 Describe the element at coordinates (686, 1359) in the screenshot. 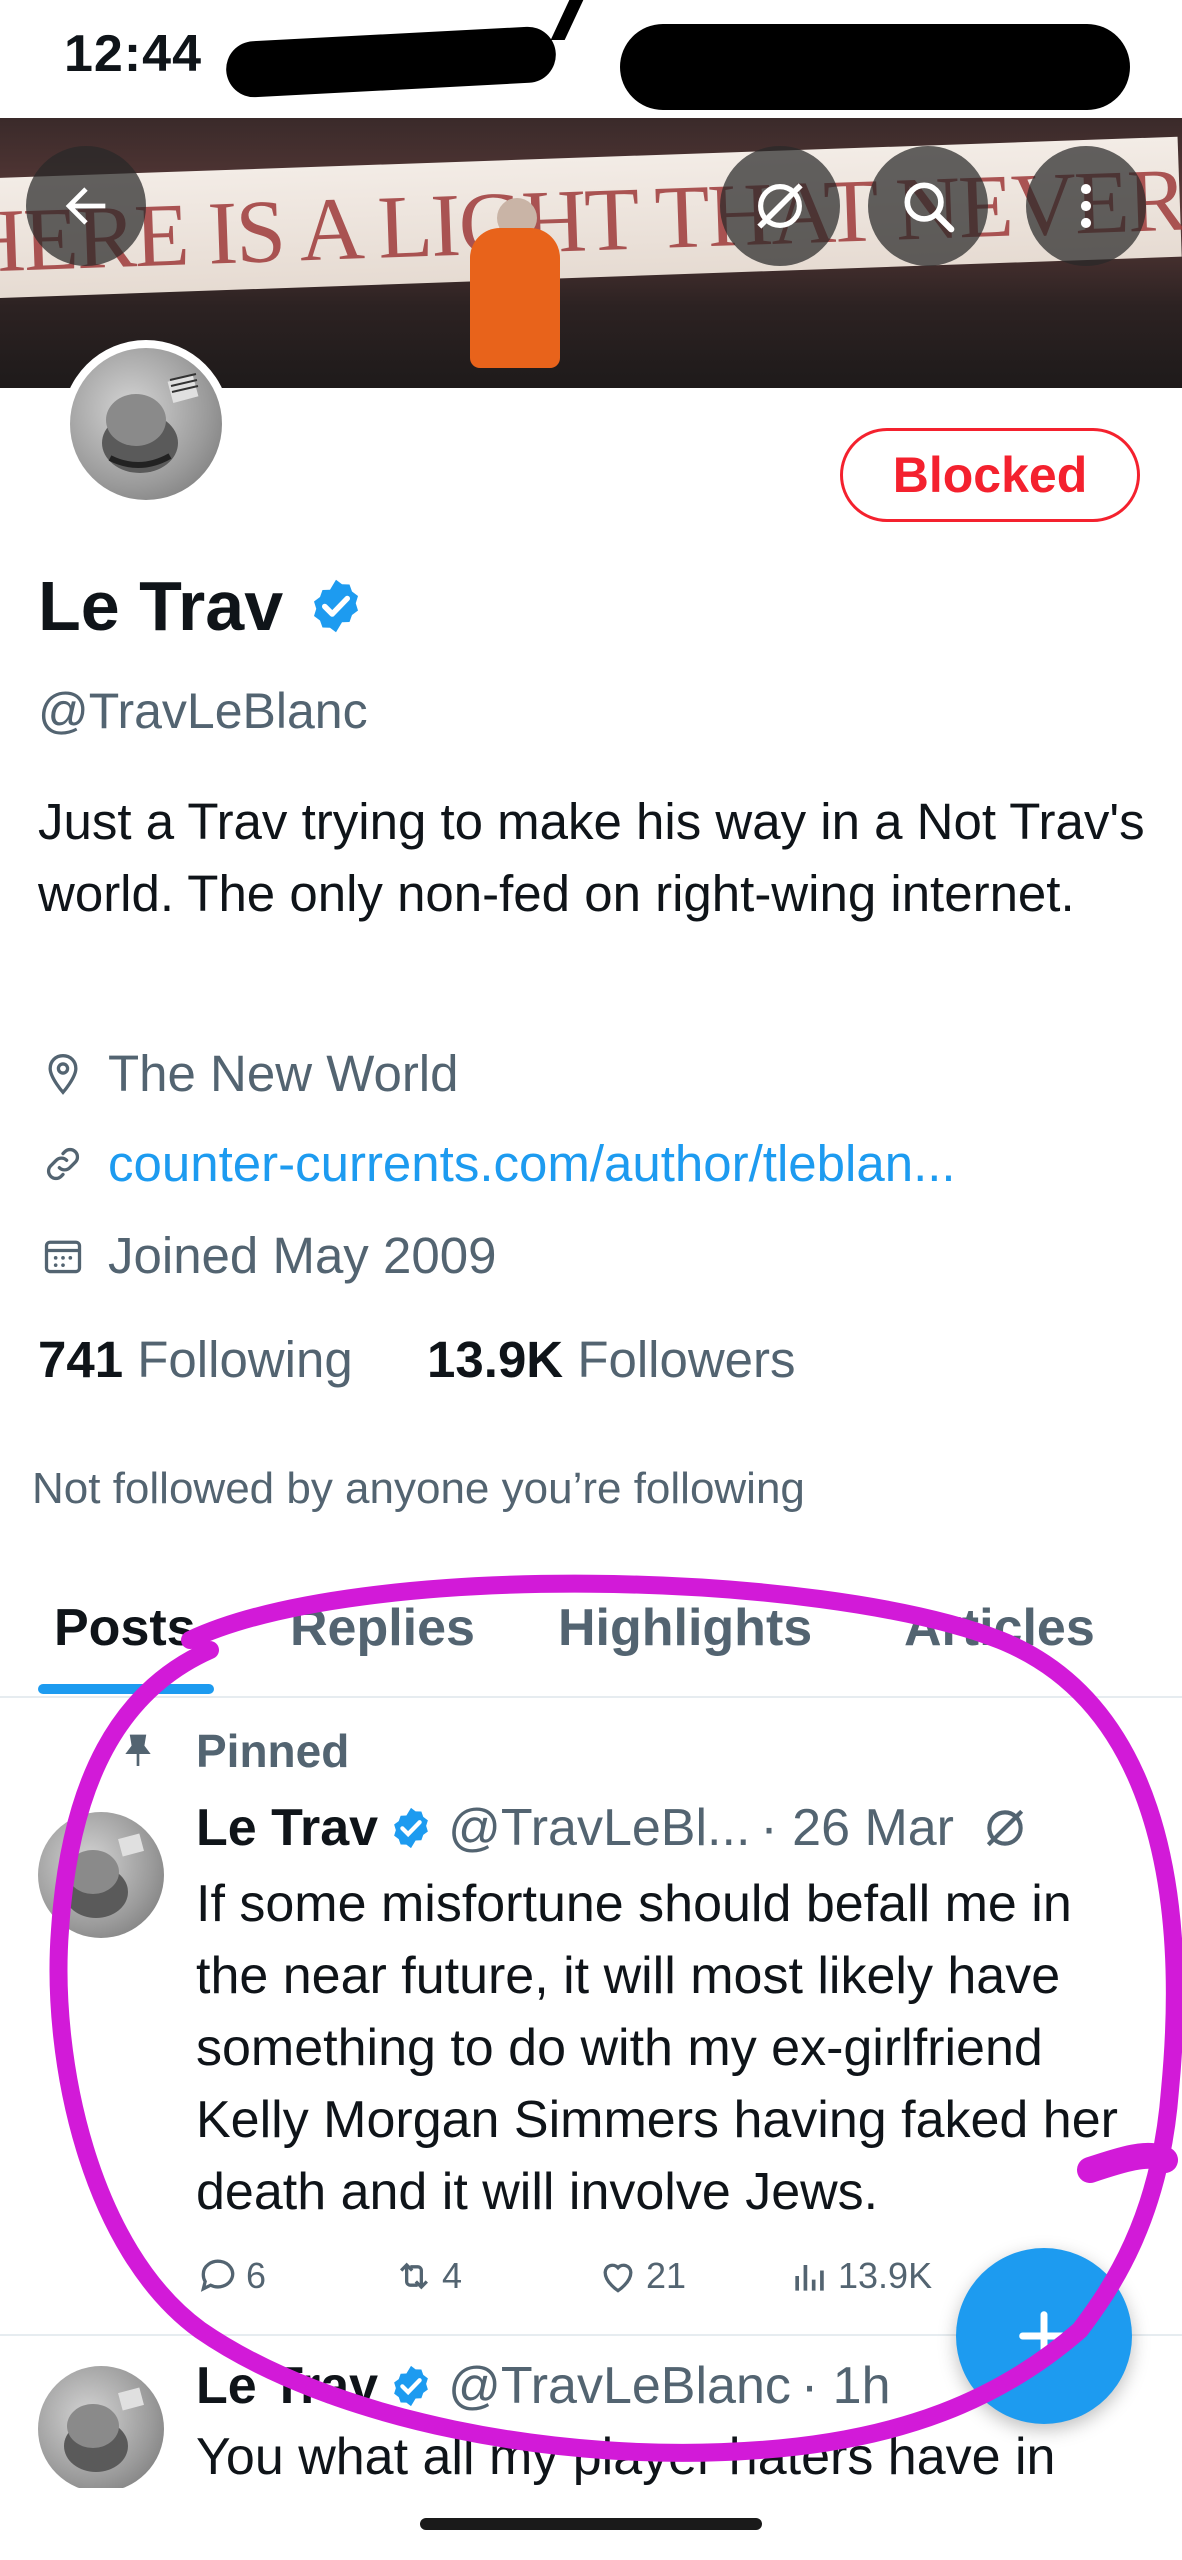

I see `followers-label: Followers` at that location.